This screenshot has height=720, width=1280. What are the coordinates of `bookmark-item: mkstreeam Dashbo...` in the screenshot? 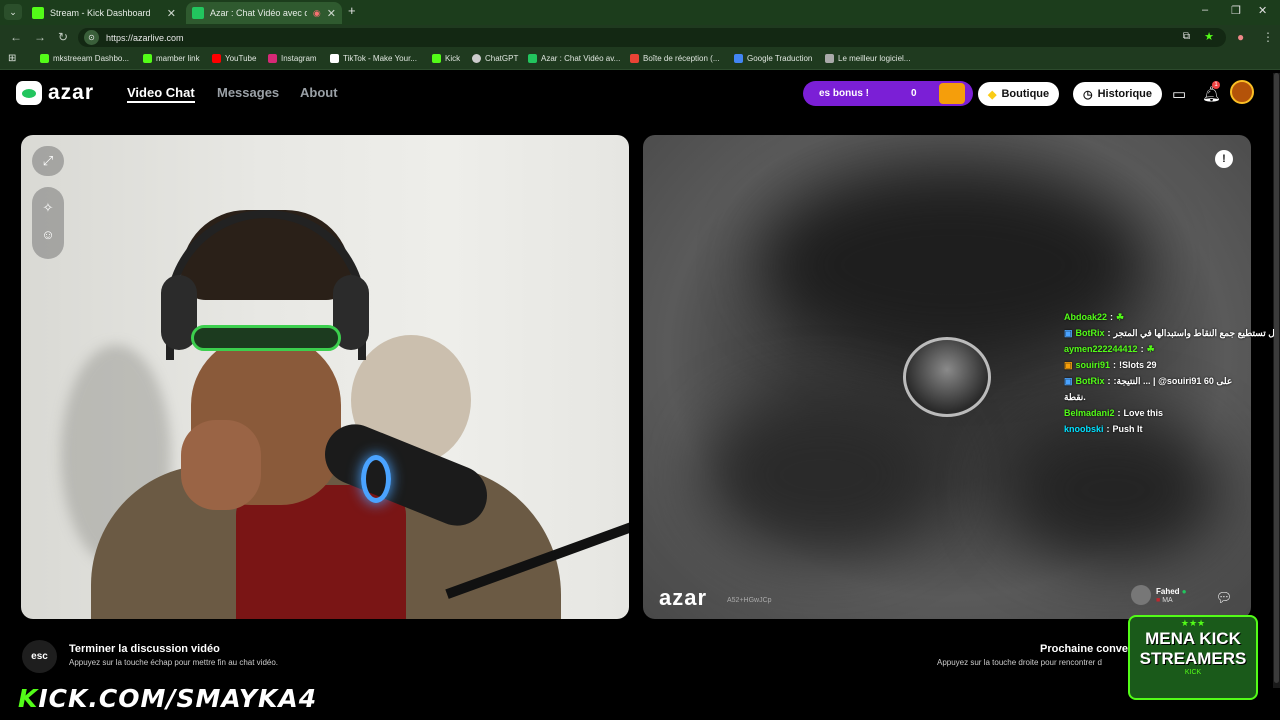 It's located at (84, 58).